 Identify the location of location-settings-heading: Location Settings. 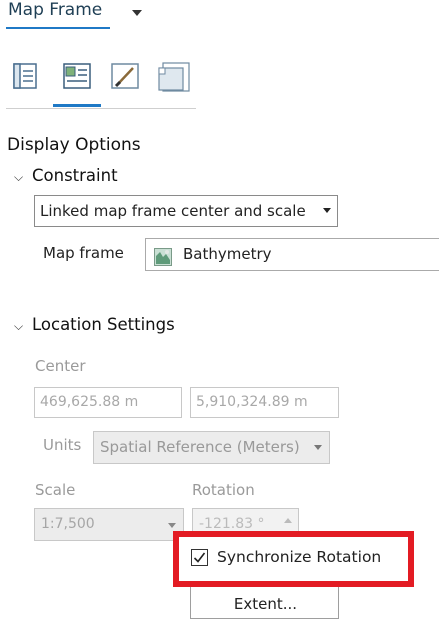
(103, 324).